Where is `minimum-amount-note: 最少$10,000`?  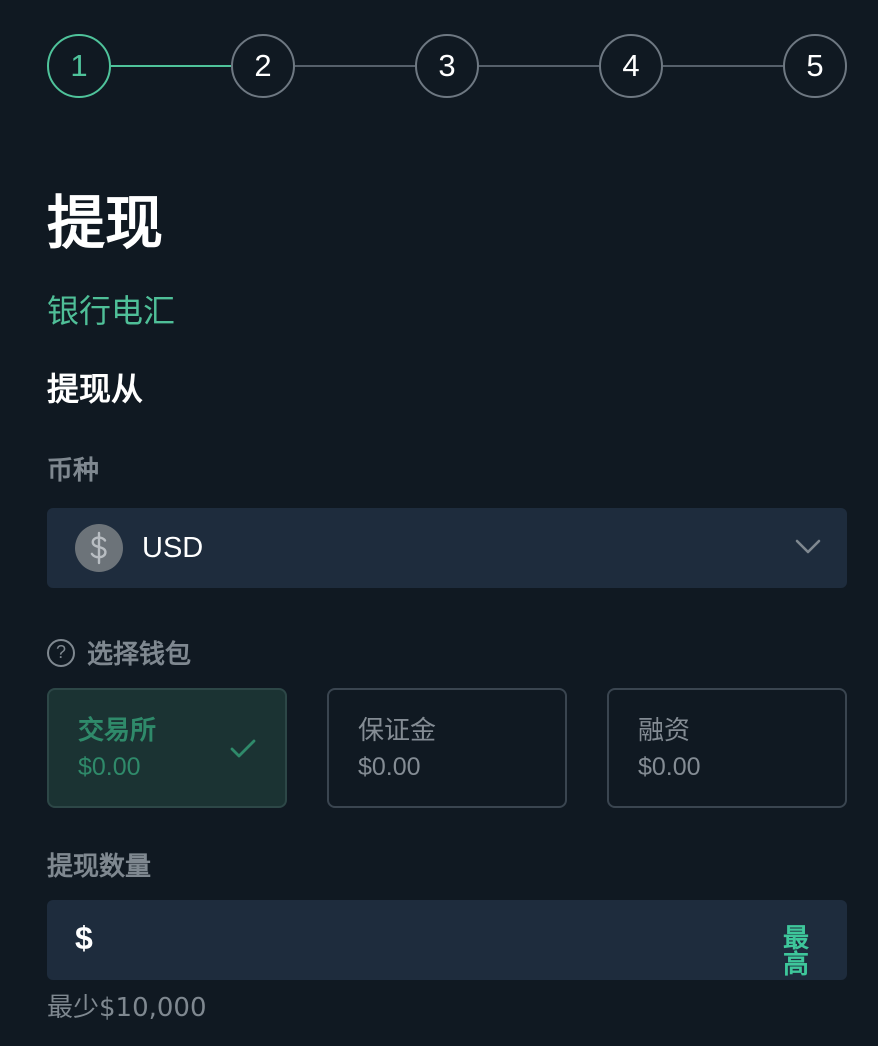 minimum-amount-note: 最少$10,000 is located at coordinates (127, 1008).